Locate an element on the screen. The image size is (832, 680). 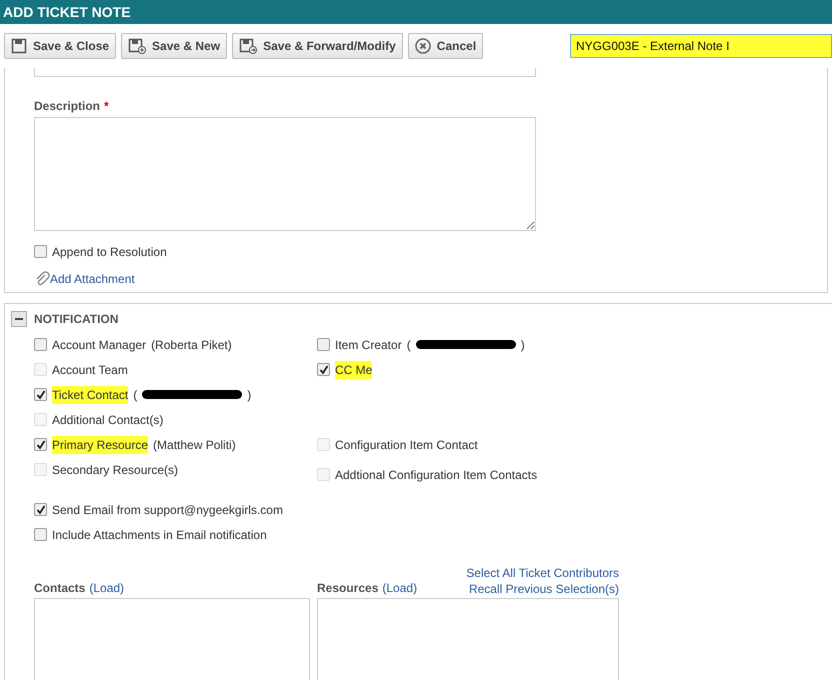
option-label: Send Email from support@nygeekgirls.com is located at coordinates (167, 510).